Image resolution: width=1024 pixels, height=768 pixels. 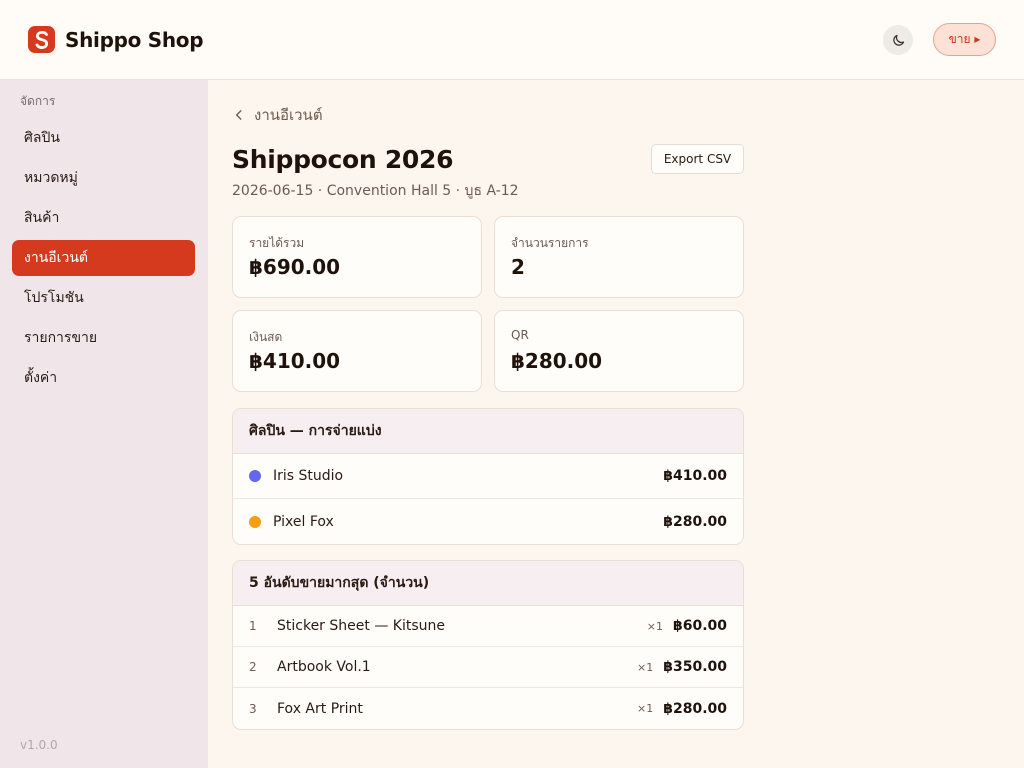 I want to click on product-name: Sticker Sheet — Kitsune, so click(x=361, y=626).